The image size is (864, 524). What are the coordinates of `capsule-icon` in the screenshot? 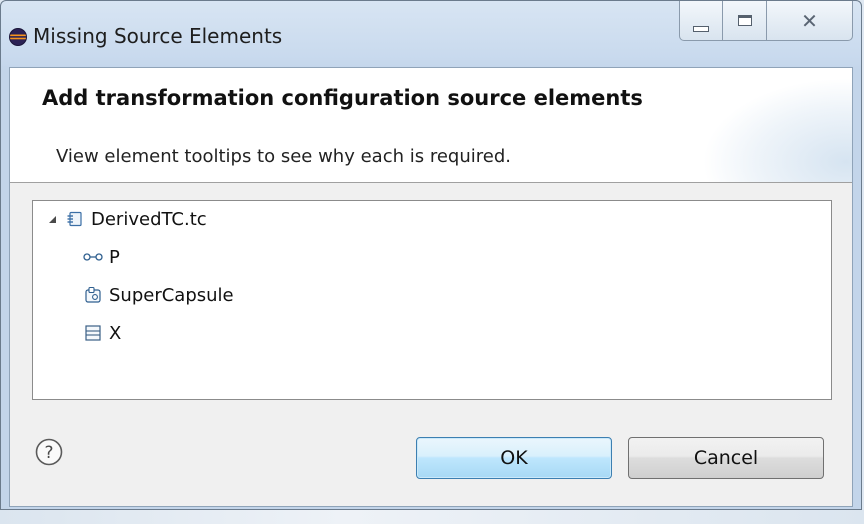 It's located at (93, 295).